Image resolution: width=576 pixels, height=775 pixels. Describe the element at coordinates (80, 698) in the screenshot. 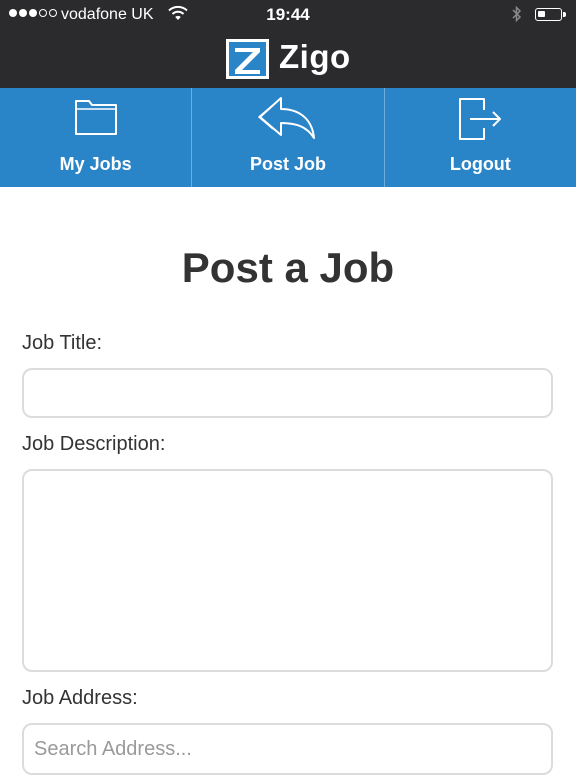

I see `job-address-label: Job Address:` at that location.